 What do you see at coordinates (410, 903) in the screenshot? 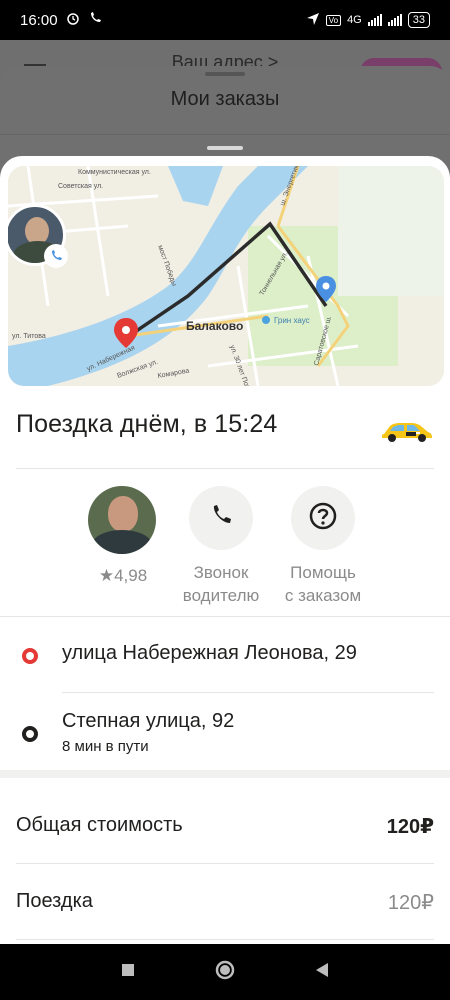
I see `ride-cost-value: 120₽` at bounding box center [410, 903].